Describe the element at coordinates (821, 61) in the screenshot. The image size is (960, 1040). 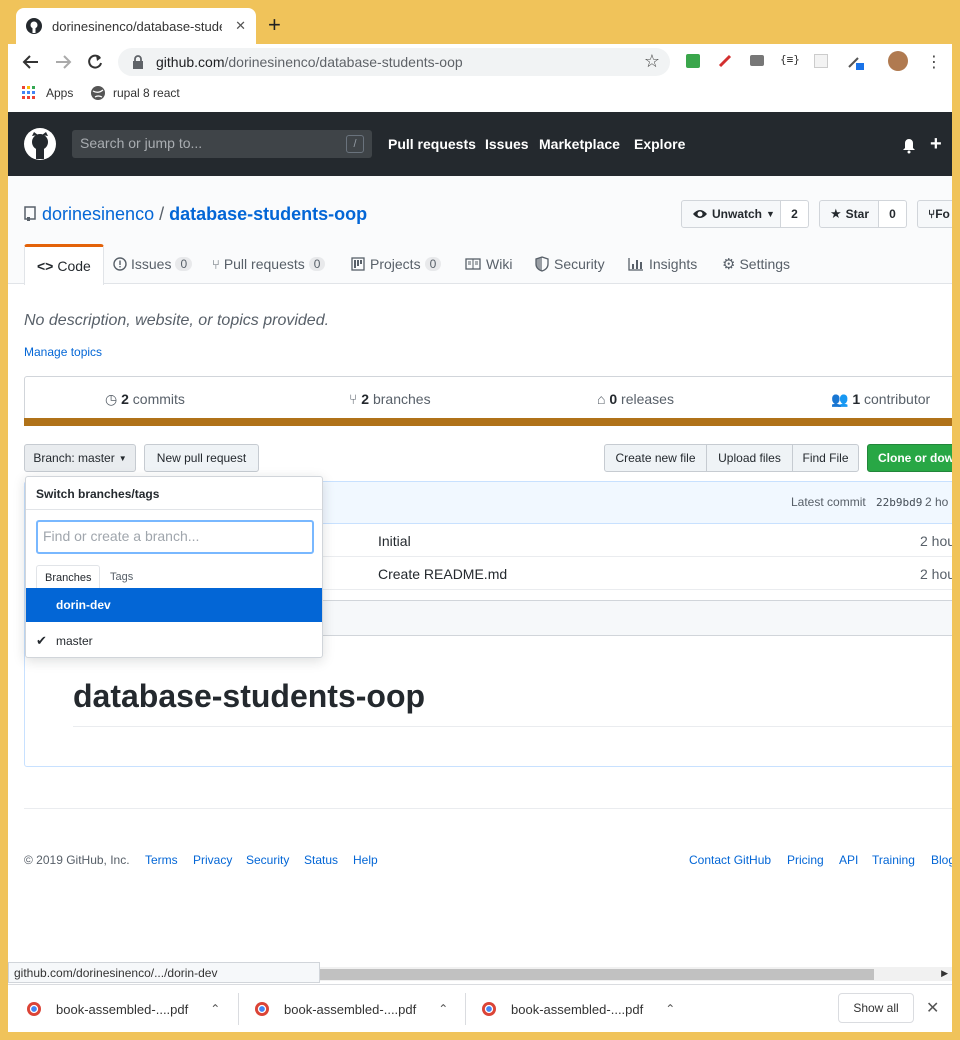
I see `grid-extension-icon` at that location.